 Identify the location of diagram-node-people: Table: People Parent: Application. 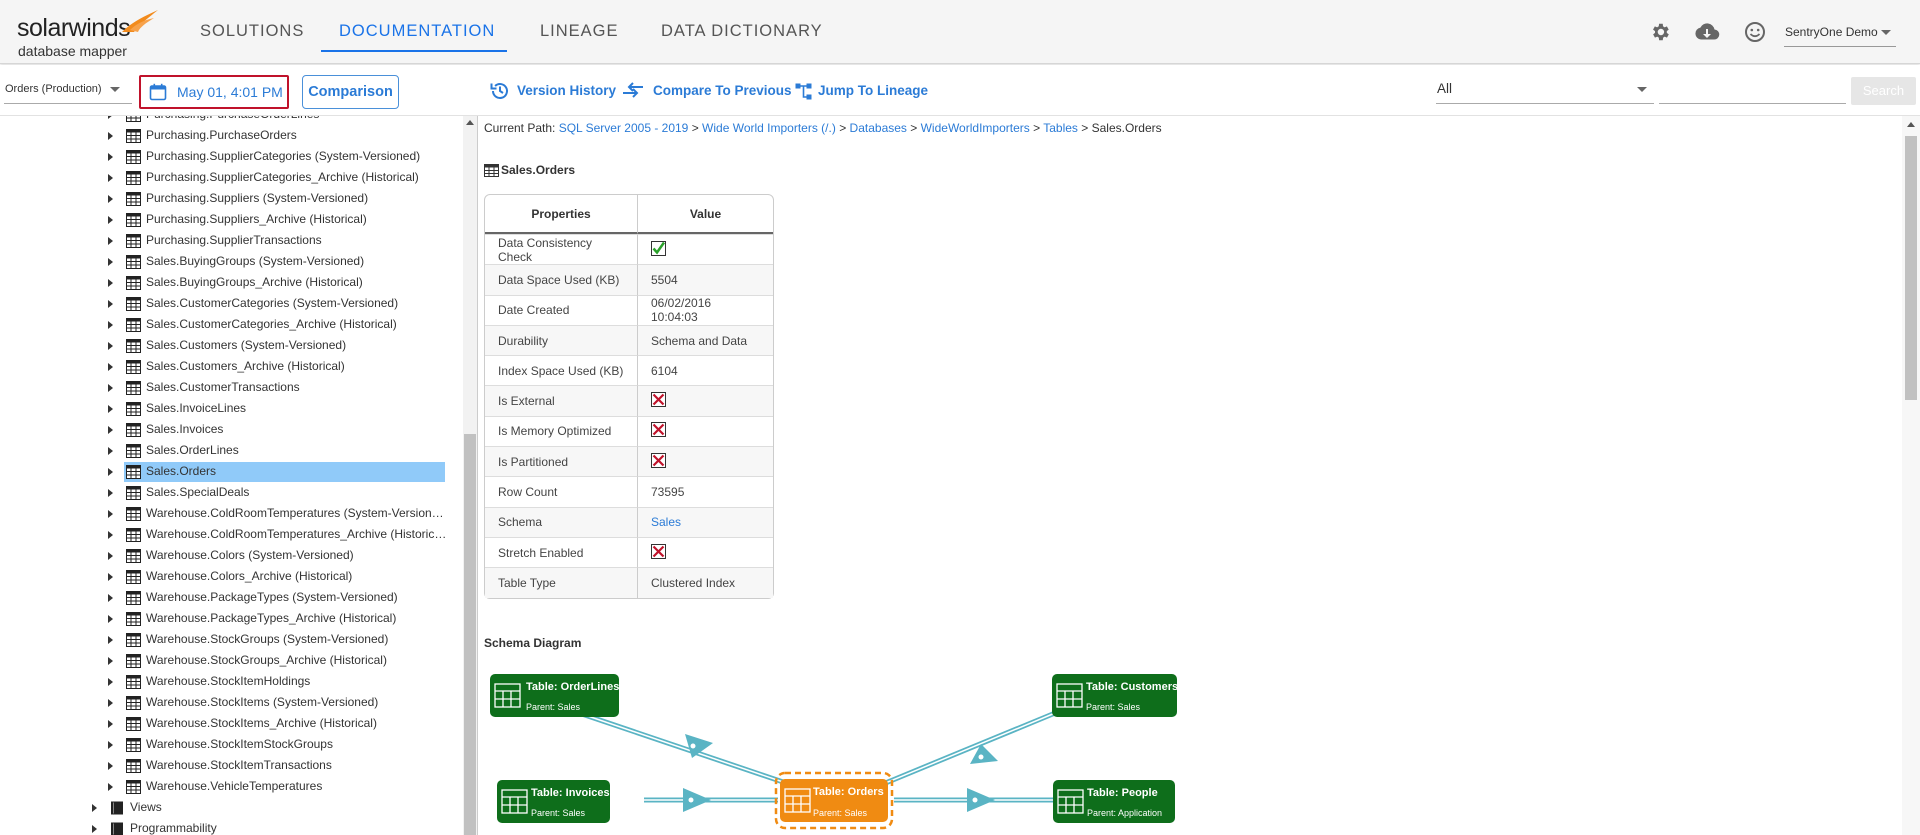
(1114, 801).